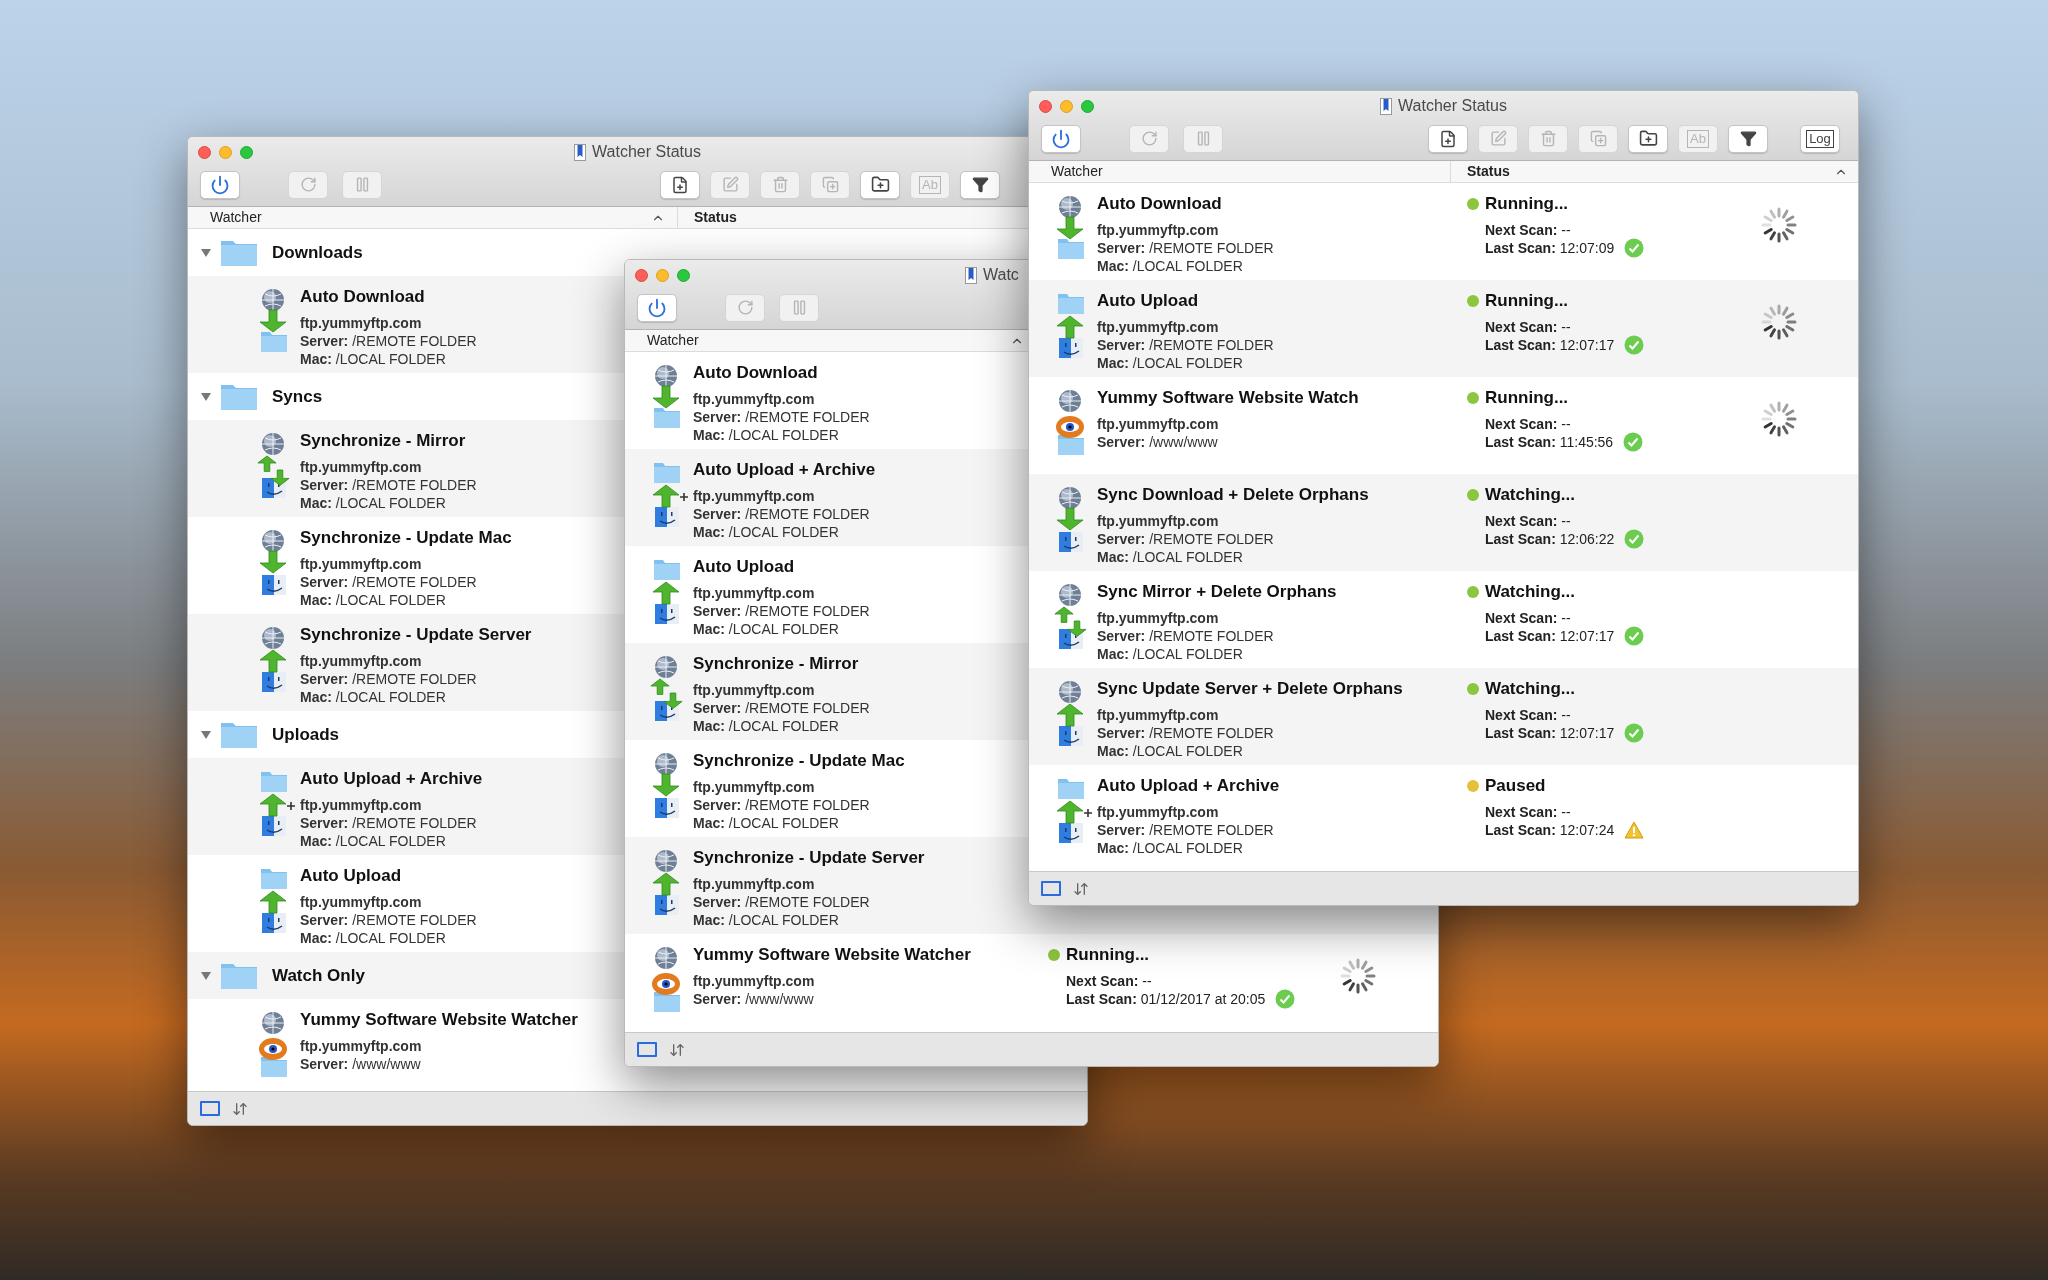 Image resolution: width=2048 pixels, height=1280 pixels. Describe the element at coordinates (1548, 138) in the screenshot. I see `trash-icon` at that location.